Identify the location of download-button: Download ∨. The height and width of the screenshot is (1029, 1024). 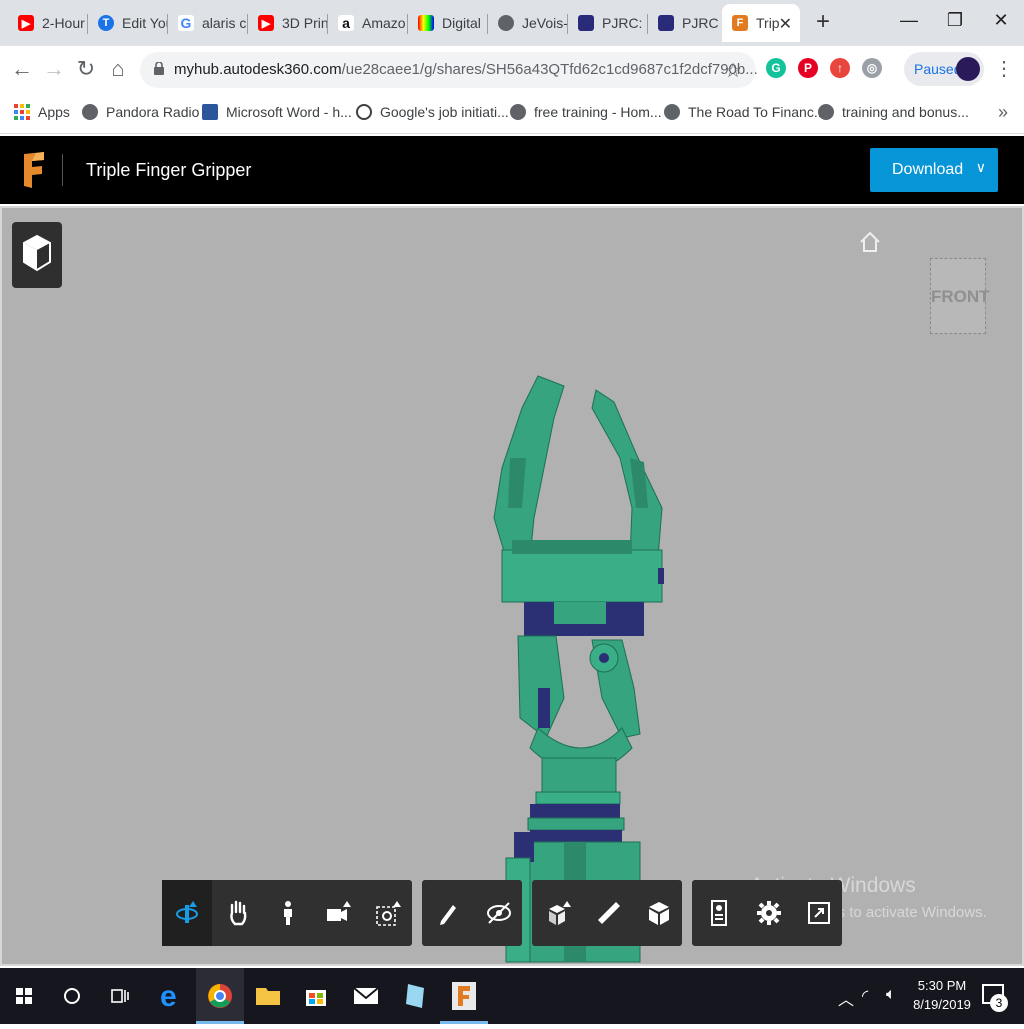
(934, 170).